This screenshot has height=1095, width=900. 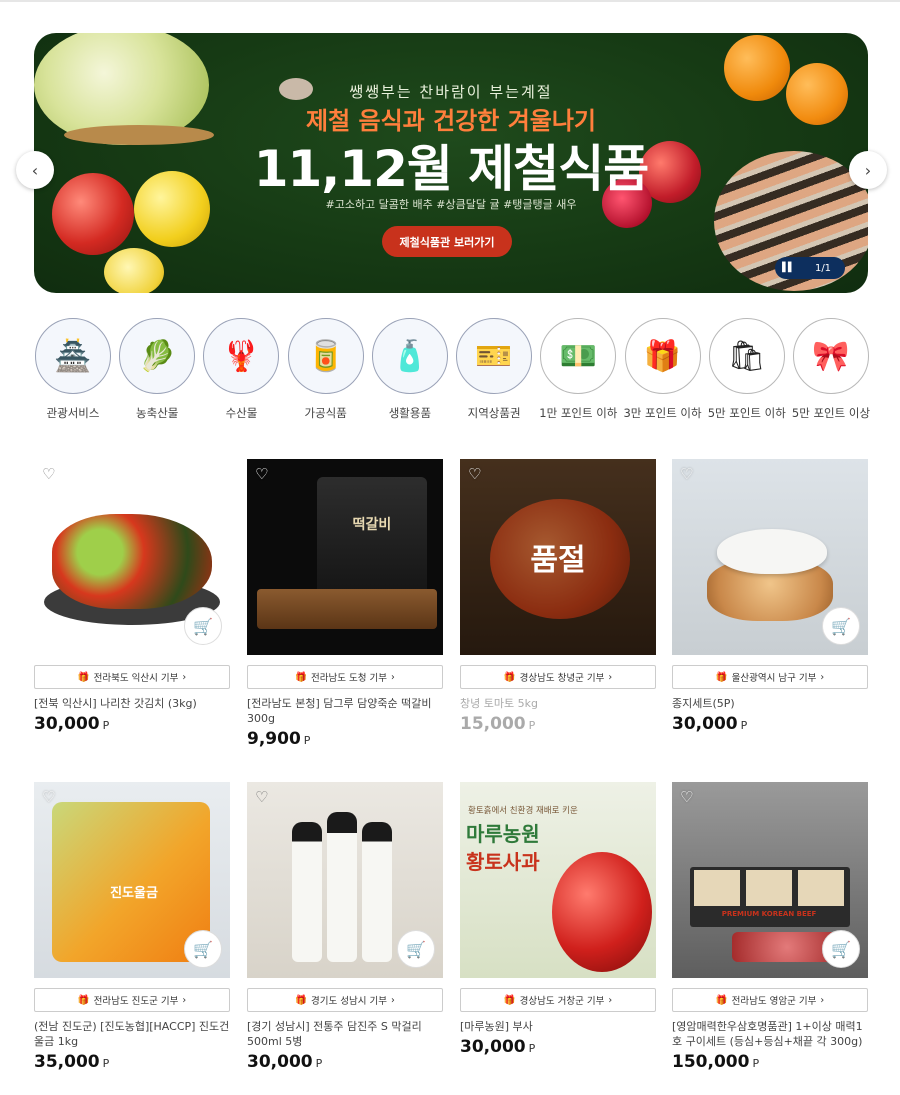 I want to click on donation-region-button: 🎁 울산광역시 남구 기부 ›, so click(x=770, y=677).